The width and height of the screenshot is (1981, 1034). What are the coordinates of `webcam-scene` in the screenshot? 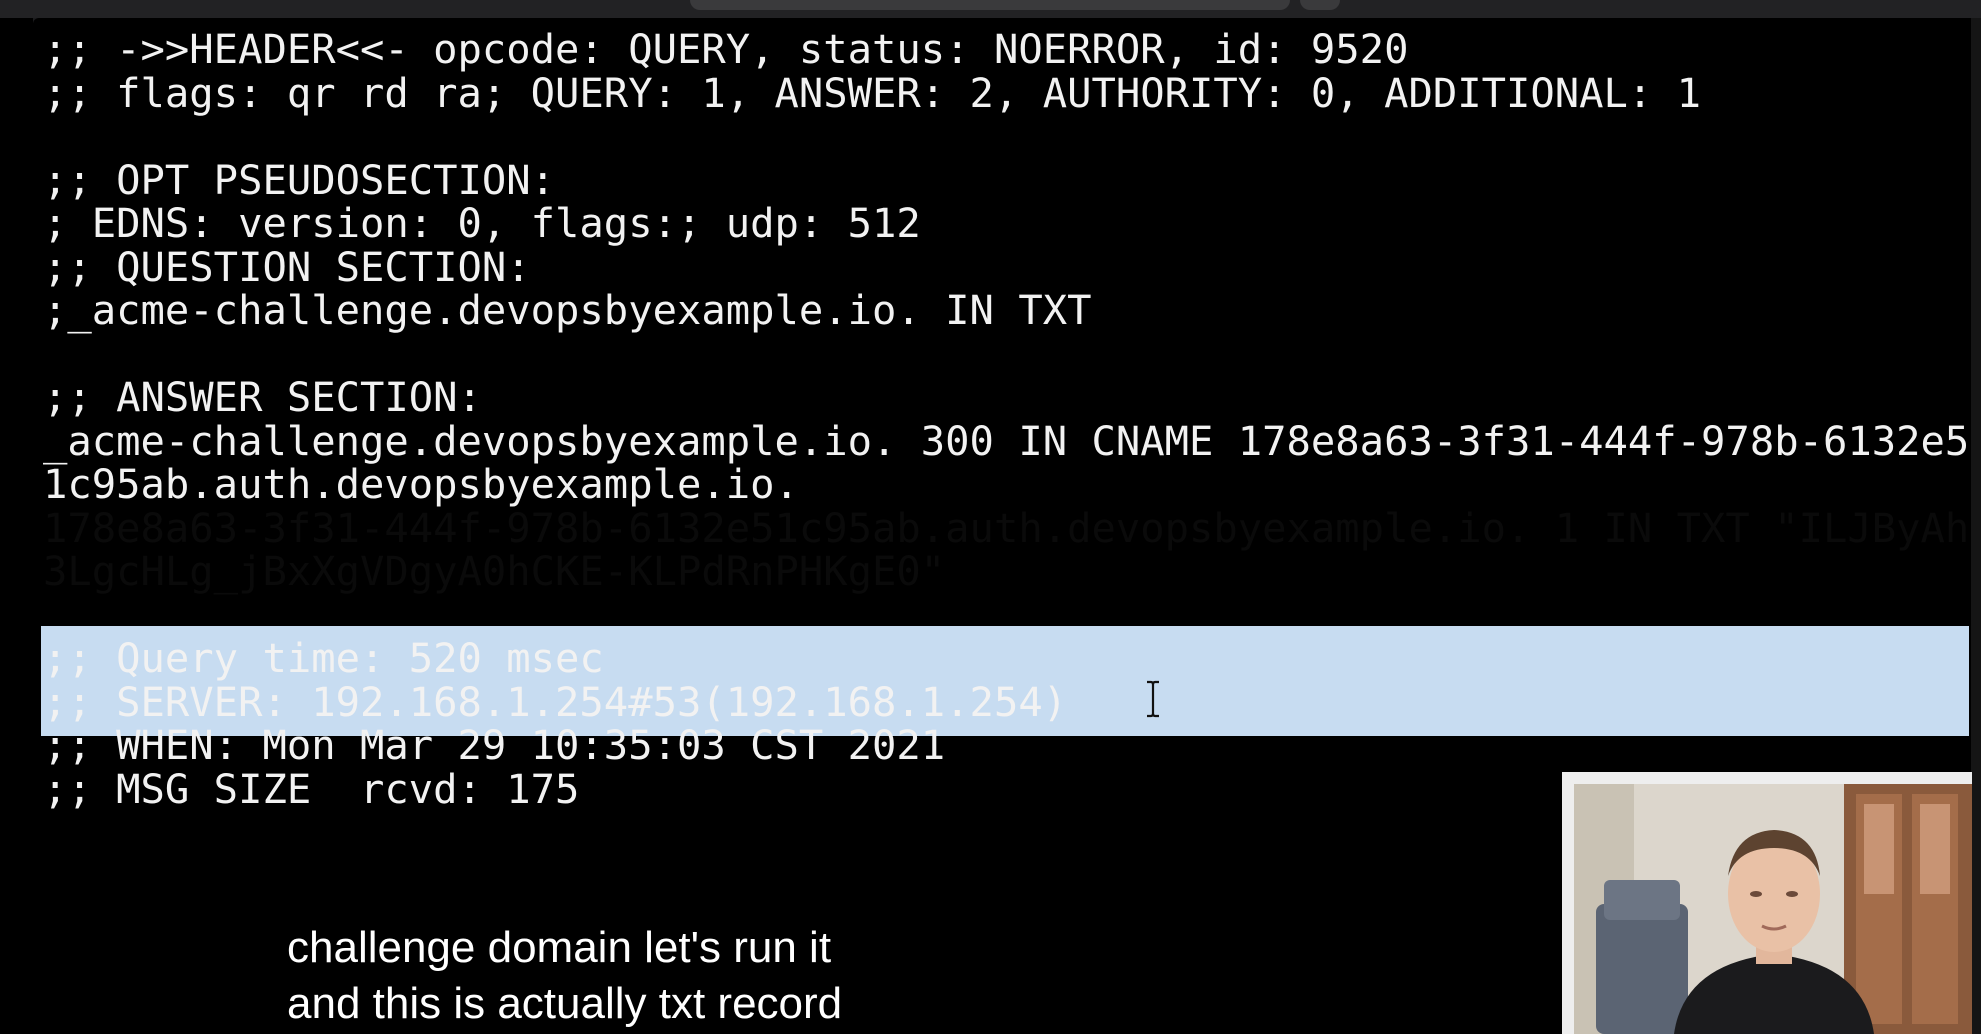 It's located at (1773, 909).